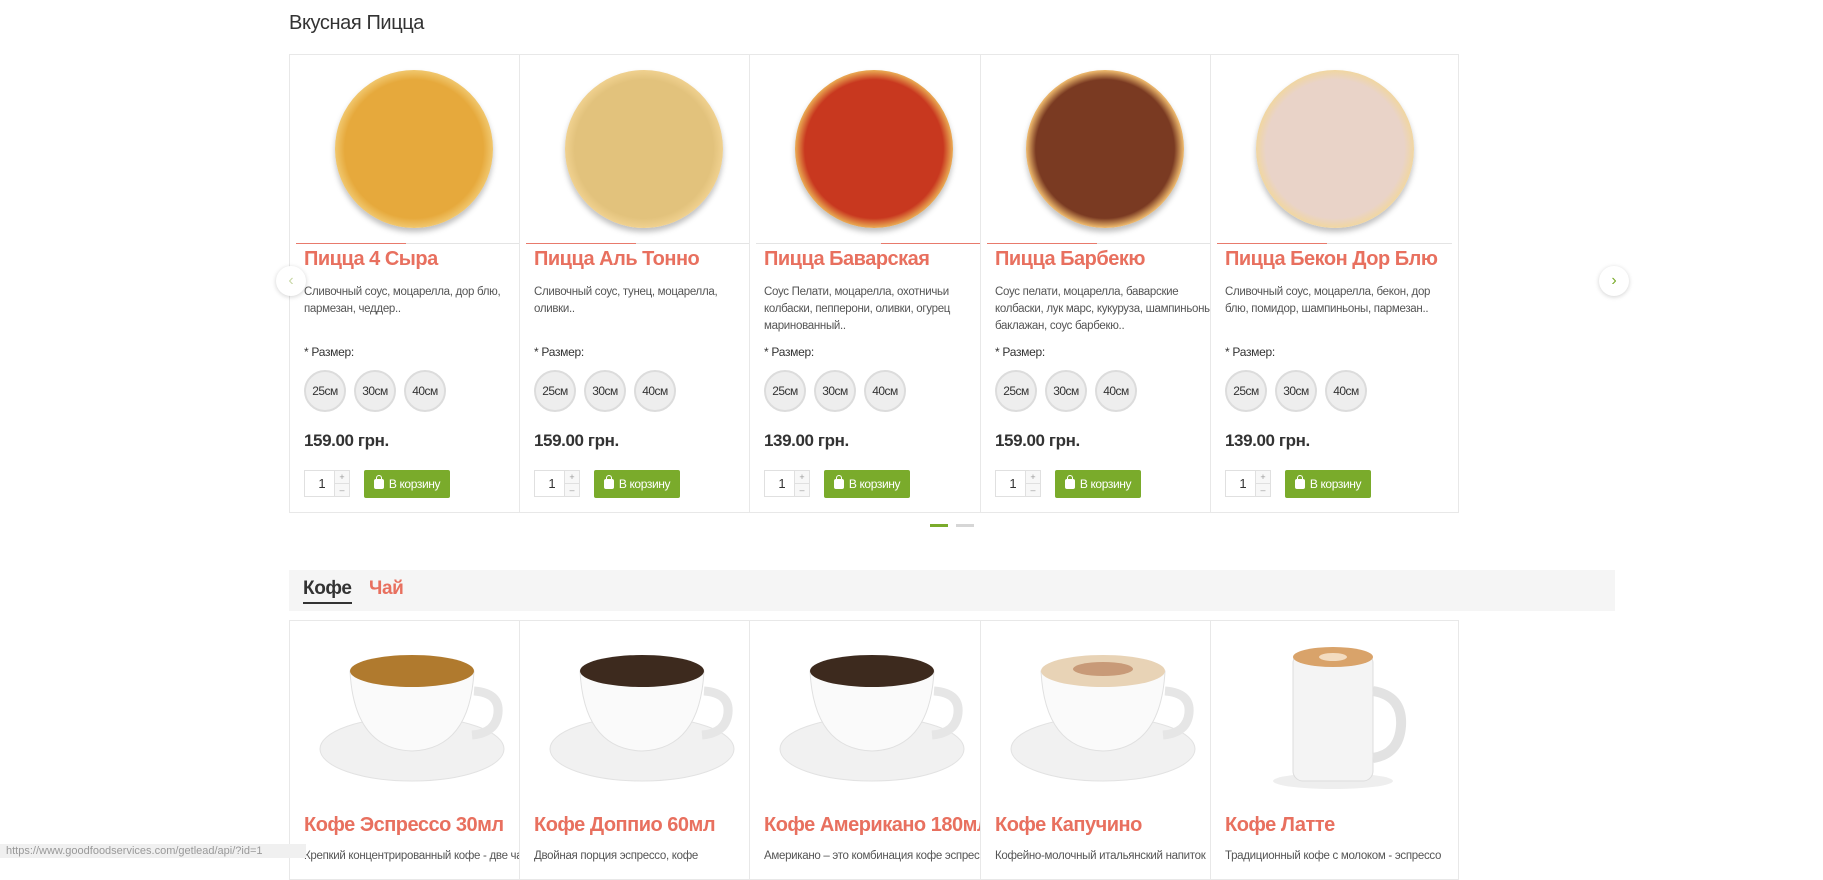 The width and height of the screenshot is (1823, 880). I want to click on divider, so click(643, 243).